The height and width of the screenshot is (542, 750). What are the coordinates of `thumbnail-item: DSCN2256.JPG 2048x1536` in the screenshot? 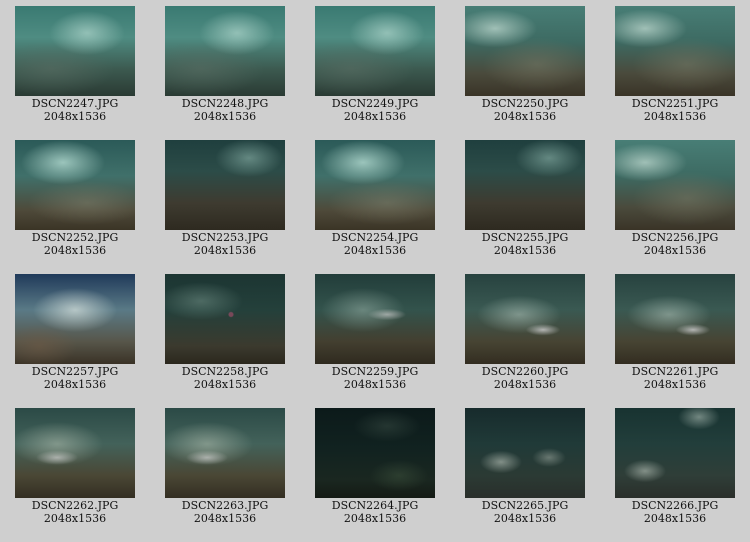 It's located at (675, 201).